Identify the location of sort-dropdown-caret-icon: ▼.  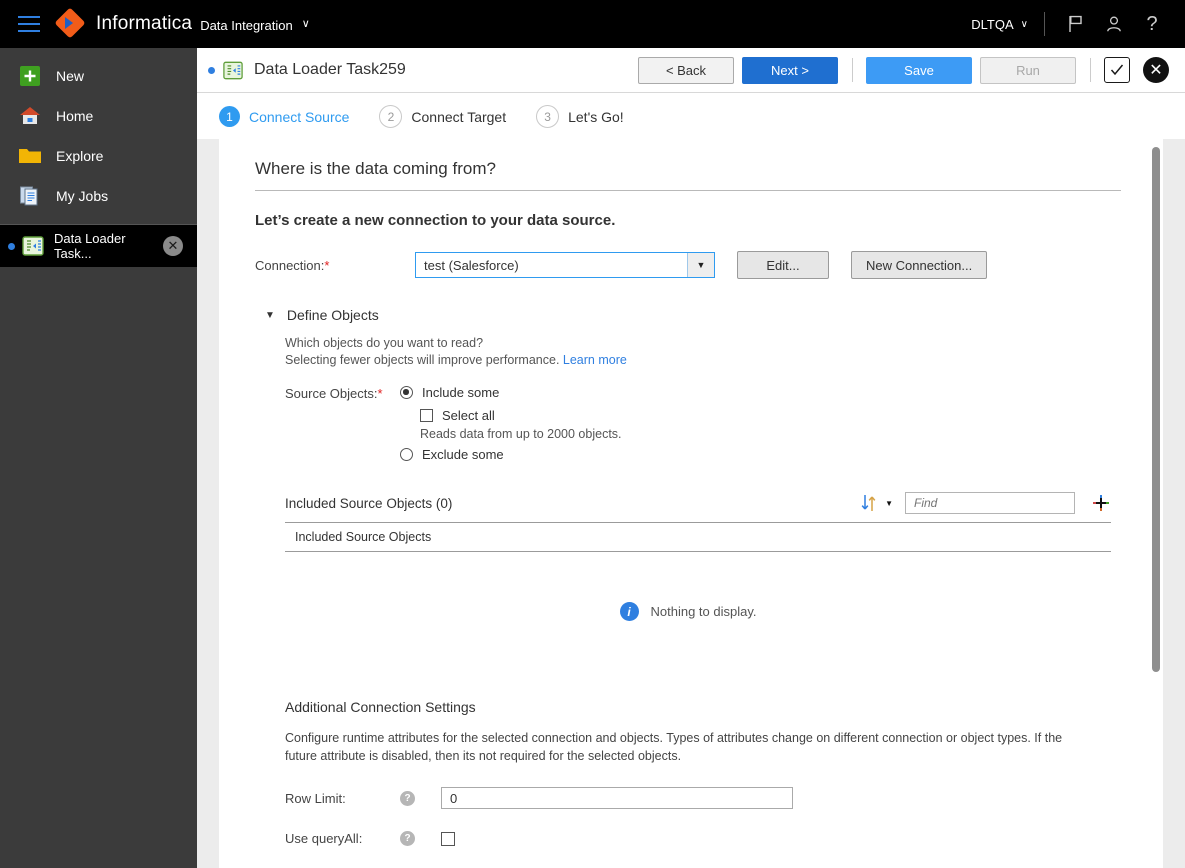
(889, 503).